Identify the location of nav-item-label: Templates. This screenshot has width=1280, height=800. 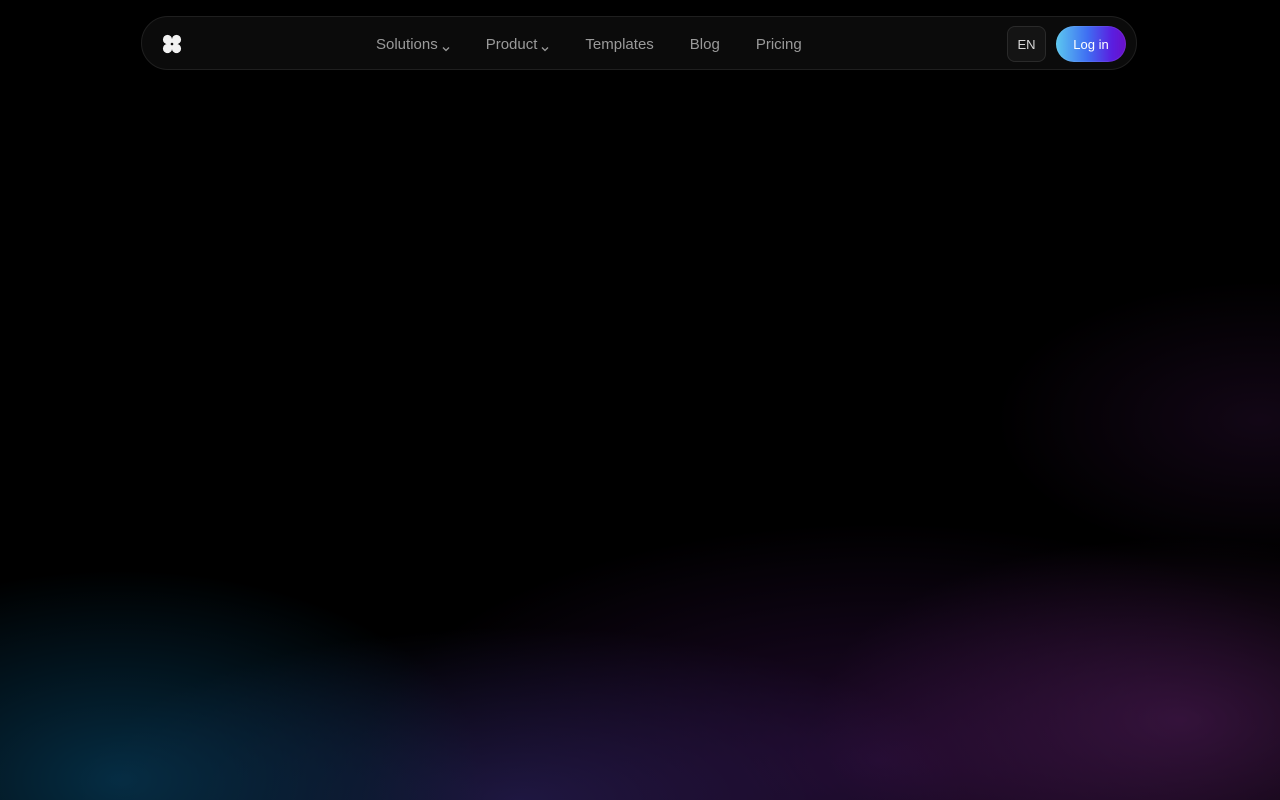
(619, 44).